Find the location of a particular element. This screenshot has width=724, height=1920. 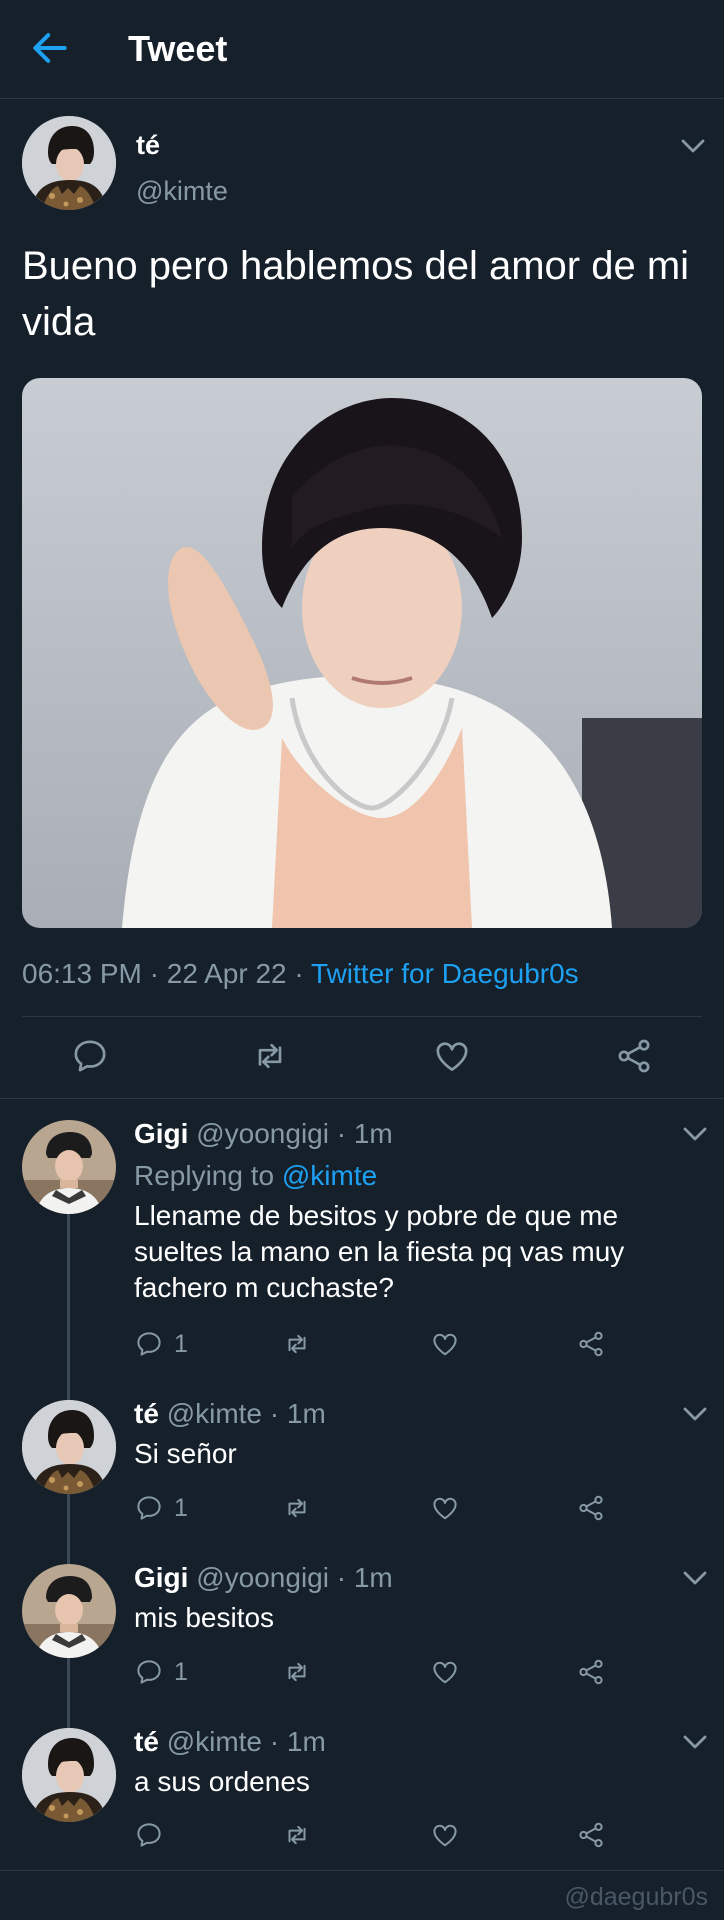

author-handle: @kimte is located at coordinates (182, 191).